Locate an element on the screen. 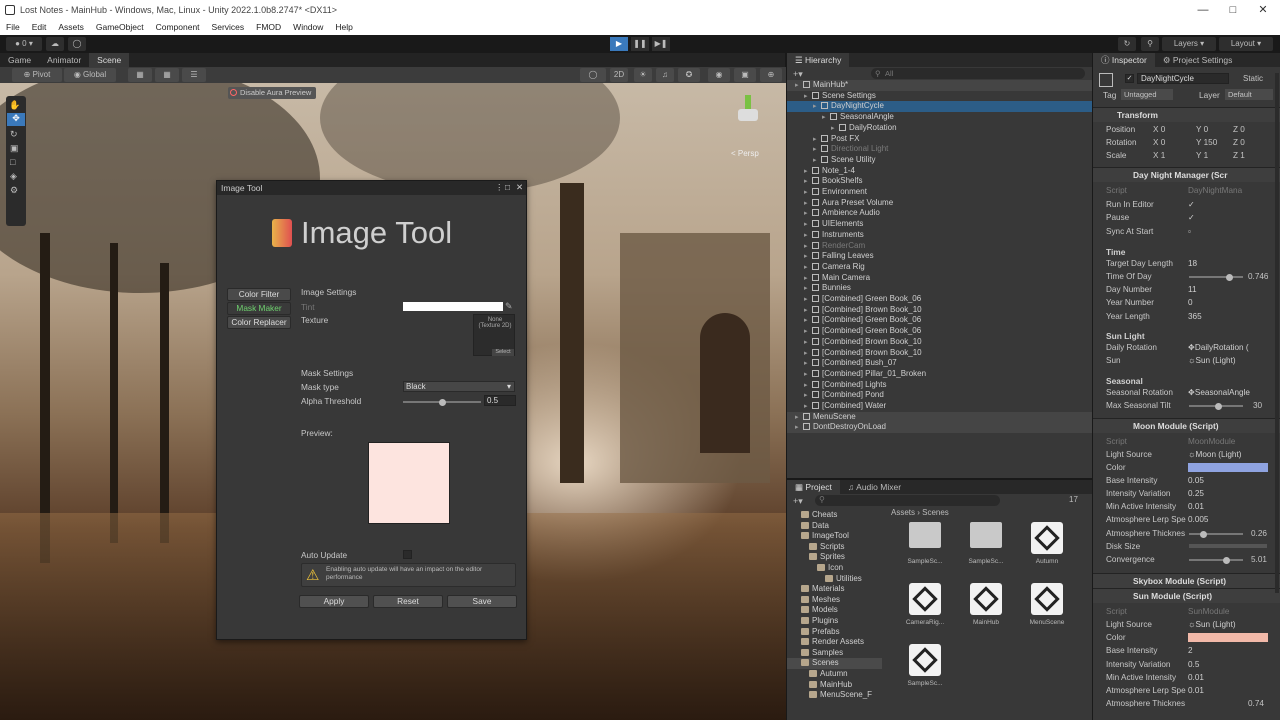 The image size is (1280, 720). step-icon: ▶❚ is located at coordinates (661, 44).